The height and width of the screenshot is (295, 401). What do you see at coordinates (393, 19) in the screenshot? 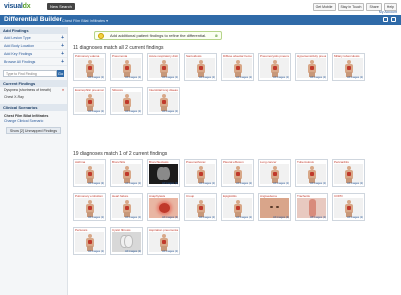
I see `settings-icon` at bounding box center [393, 19].